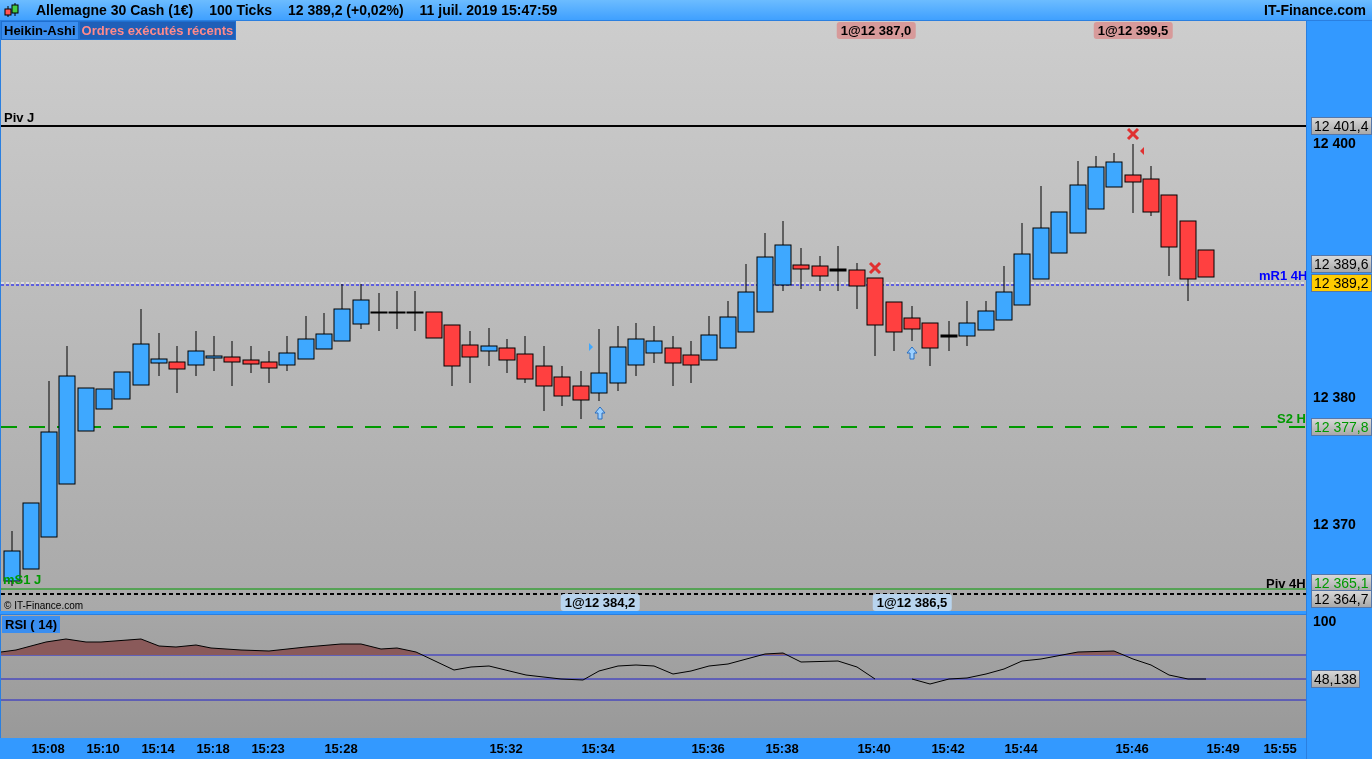  Describe the element at coordinates (782, 748) in the screenshot. I see `time-label: 15:38` at that location.